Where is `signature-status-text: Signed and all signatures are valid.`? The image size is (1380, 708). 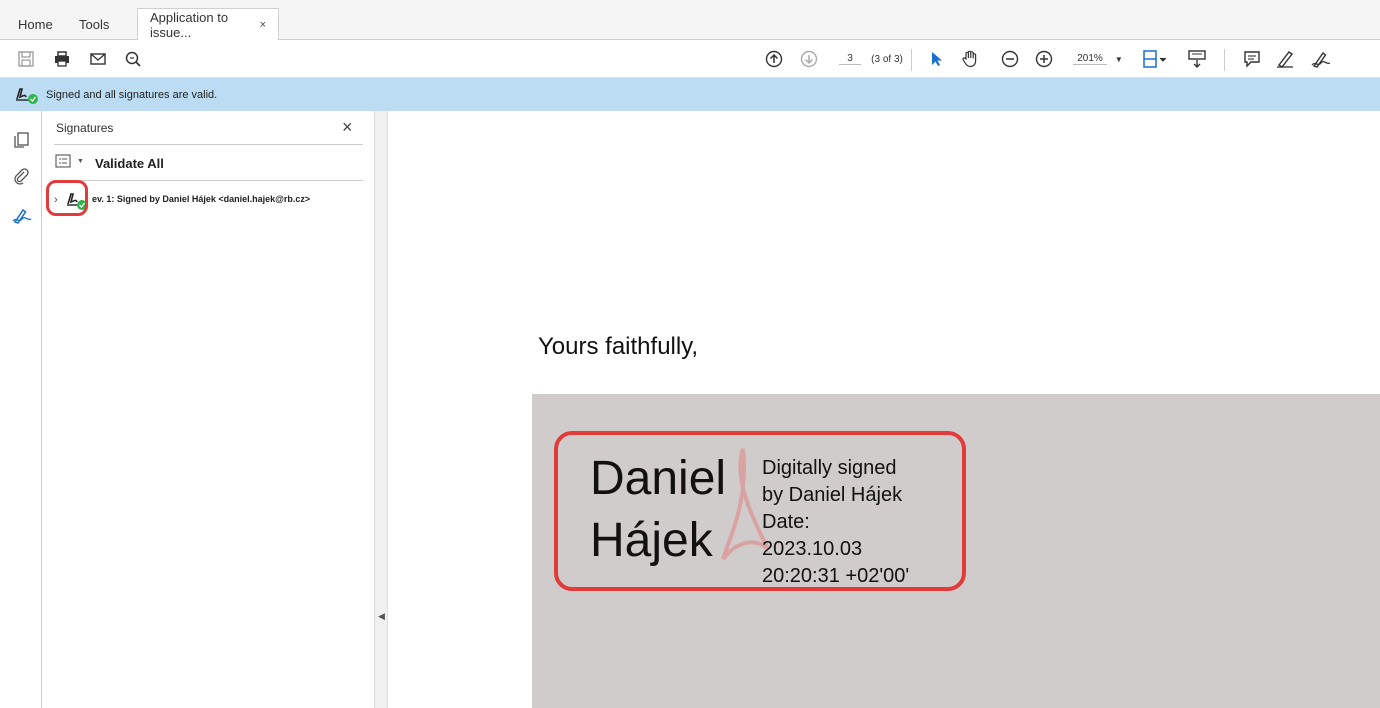
signature-status-text: Signed and all signatures are valid. is located at coordinates (132, 94).